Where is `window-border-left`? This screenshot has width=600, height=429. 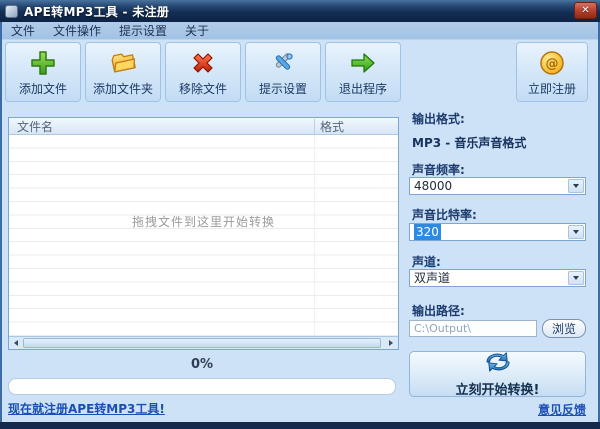
window-border-left is located at coordinates (1, 222).